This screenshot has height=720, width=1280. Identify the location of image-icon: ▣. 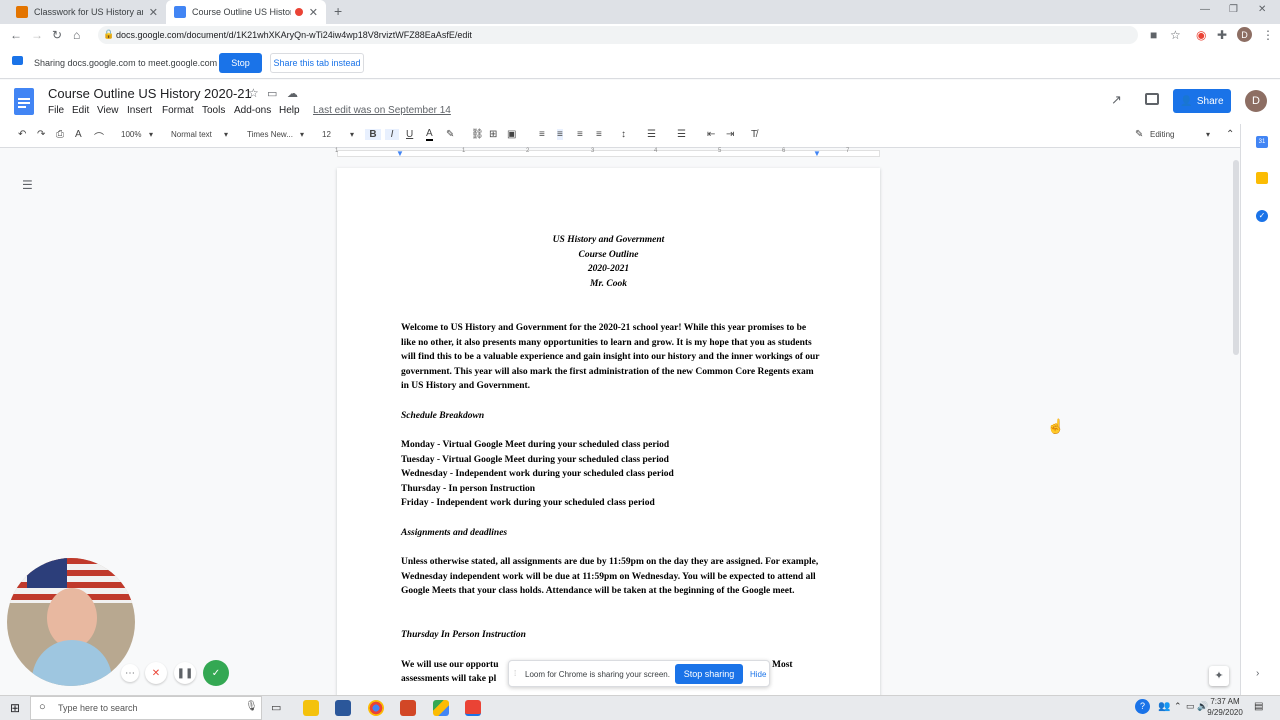
(511, 134).